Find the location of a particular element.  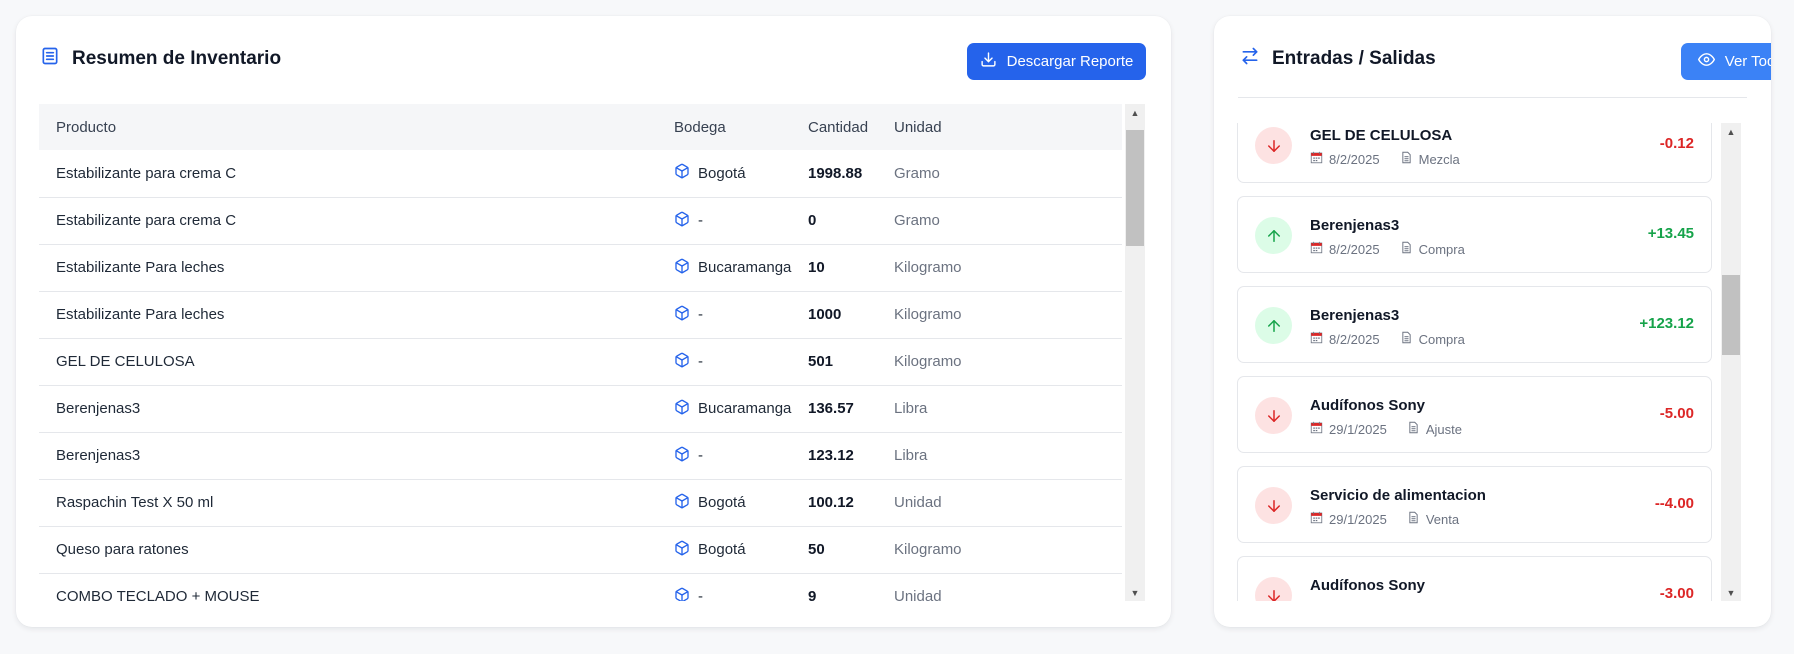

movement-item: Audífonos Sony 29/1/2025 Ajuste -5.00 is located at coordinates (1474, 414).